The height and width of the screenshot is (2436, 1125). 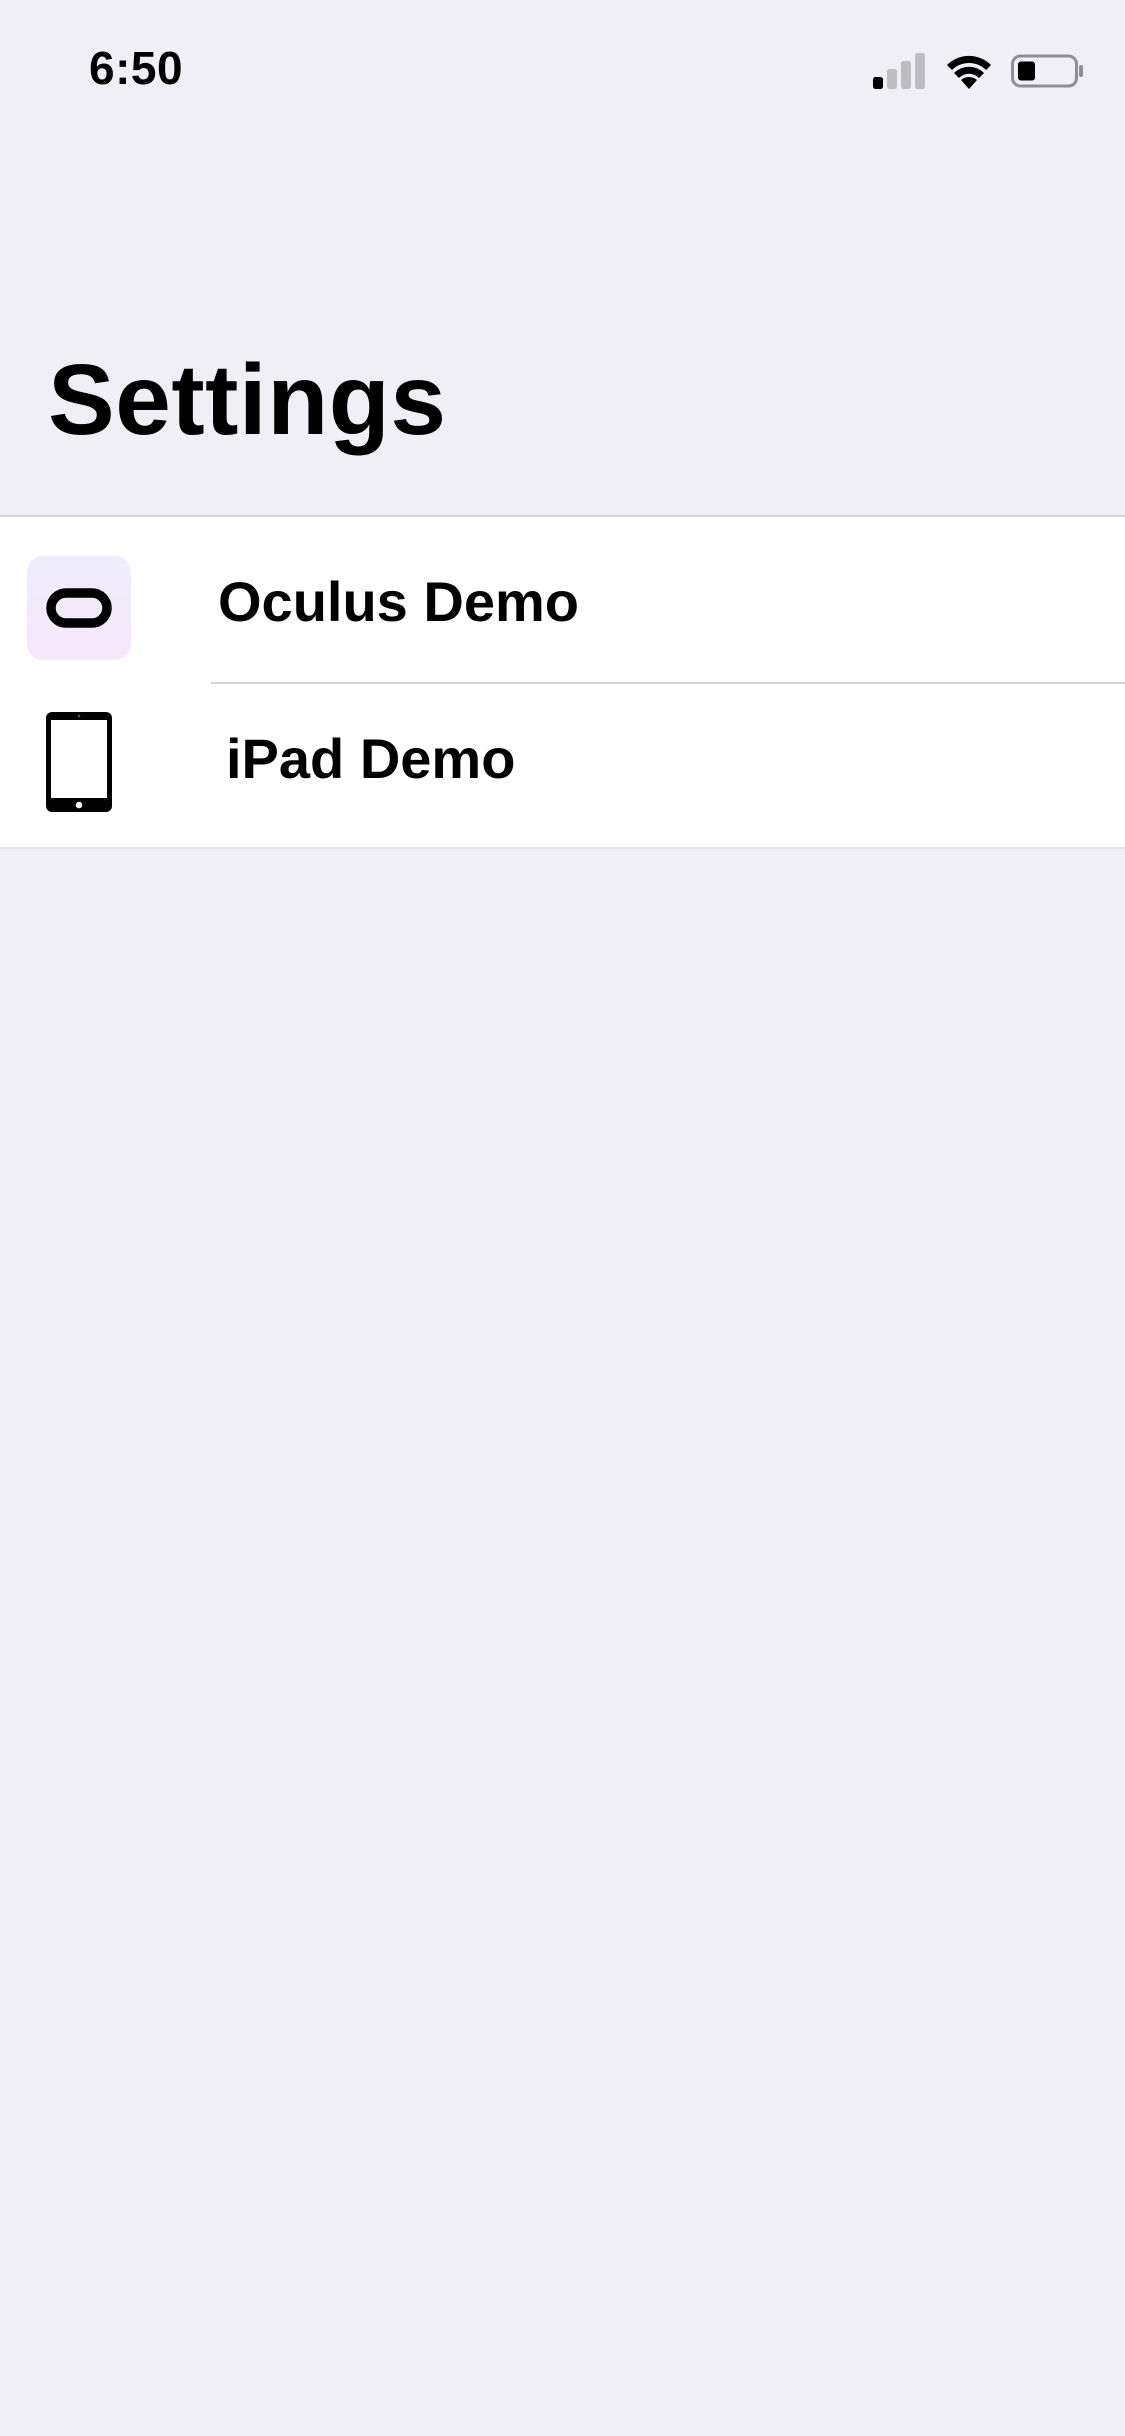 What do you see at coordinates (398, 601) in the screenshot?
I see `list-item-label: Oculus Demo` at bounding box center [398, 601].